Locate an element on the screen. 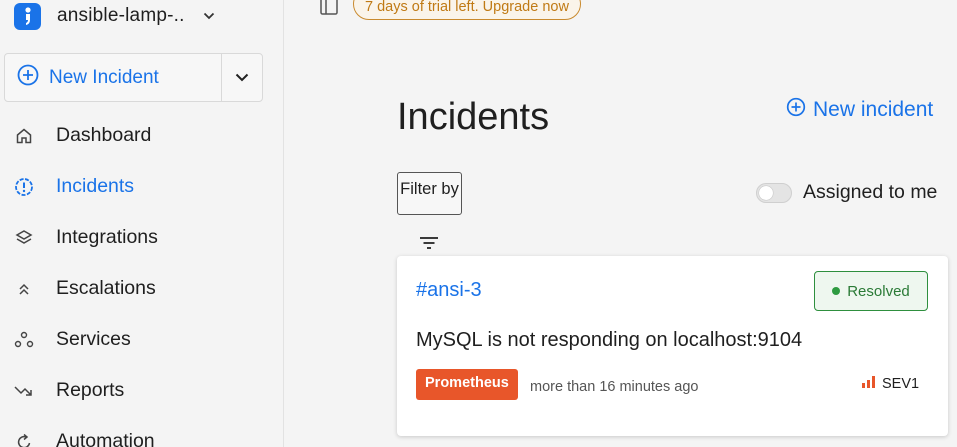 This screenshot has height=447, width=957. sidebar-item-label: Escalations is located at coordinates (106, 288).